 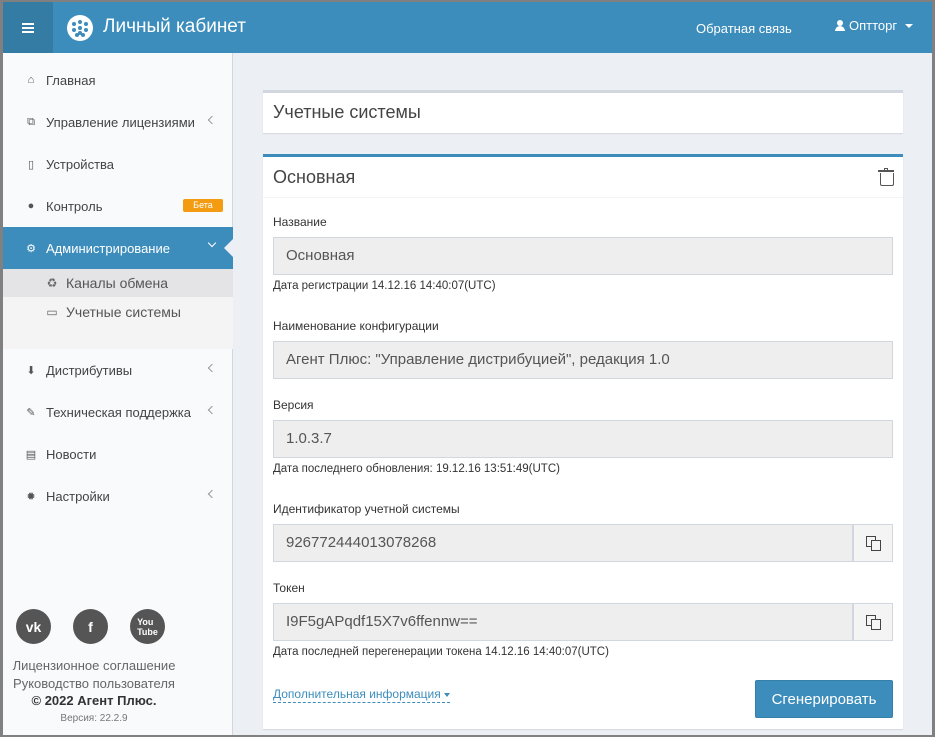 What do you see at coordinates (147, 626) in the screenshot?
I see `youtube-icon: You Tube` at bounding box center [147, 626].